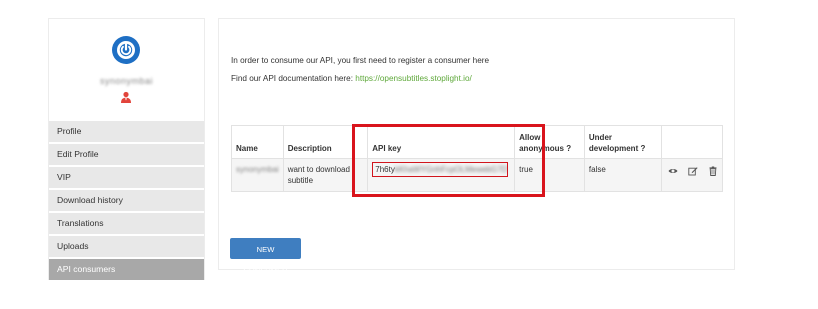 This screenshot has height=309, width=818. What do you see at coordinates (126, 269) in the screenshot?
I see `sidebar-item-api-consumers: API consumers` at bounding box center [126, 269].